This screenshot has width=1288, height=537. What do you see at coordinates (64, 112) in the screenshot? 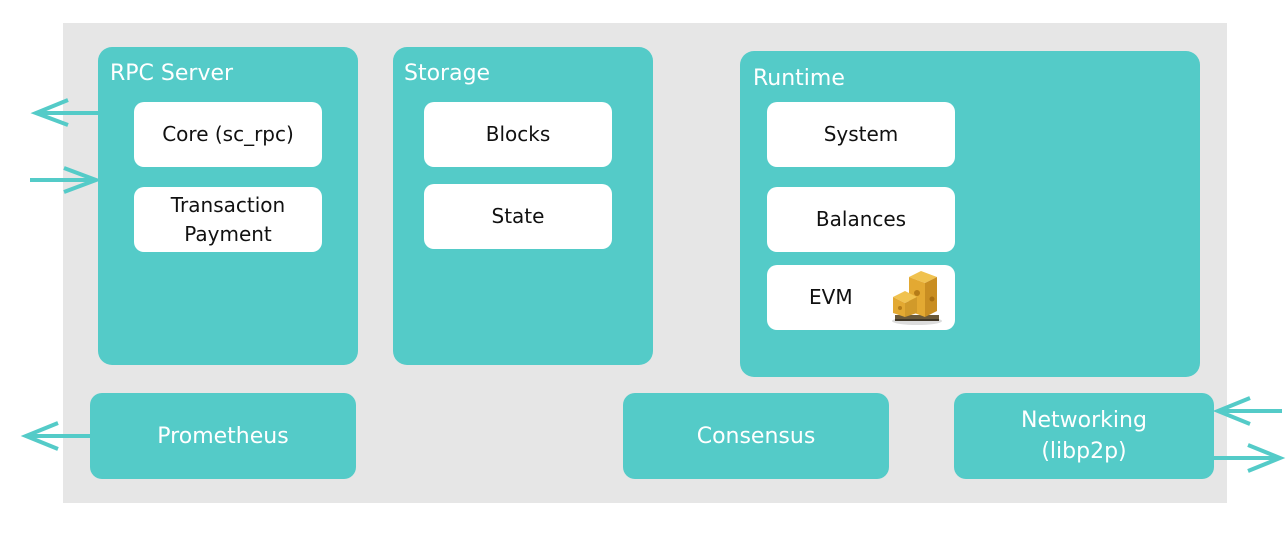
I see `rpc-out-arrow` at bounding box center [64, 112].